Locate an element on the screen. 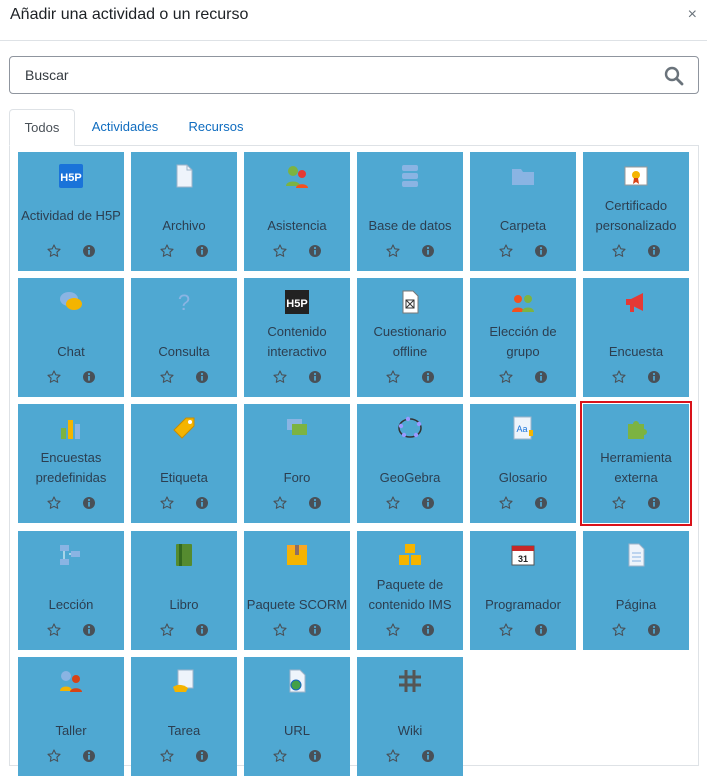  activity-tile: Herramienta externa is located at coordinates (636, 463).